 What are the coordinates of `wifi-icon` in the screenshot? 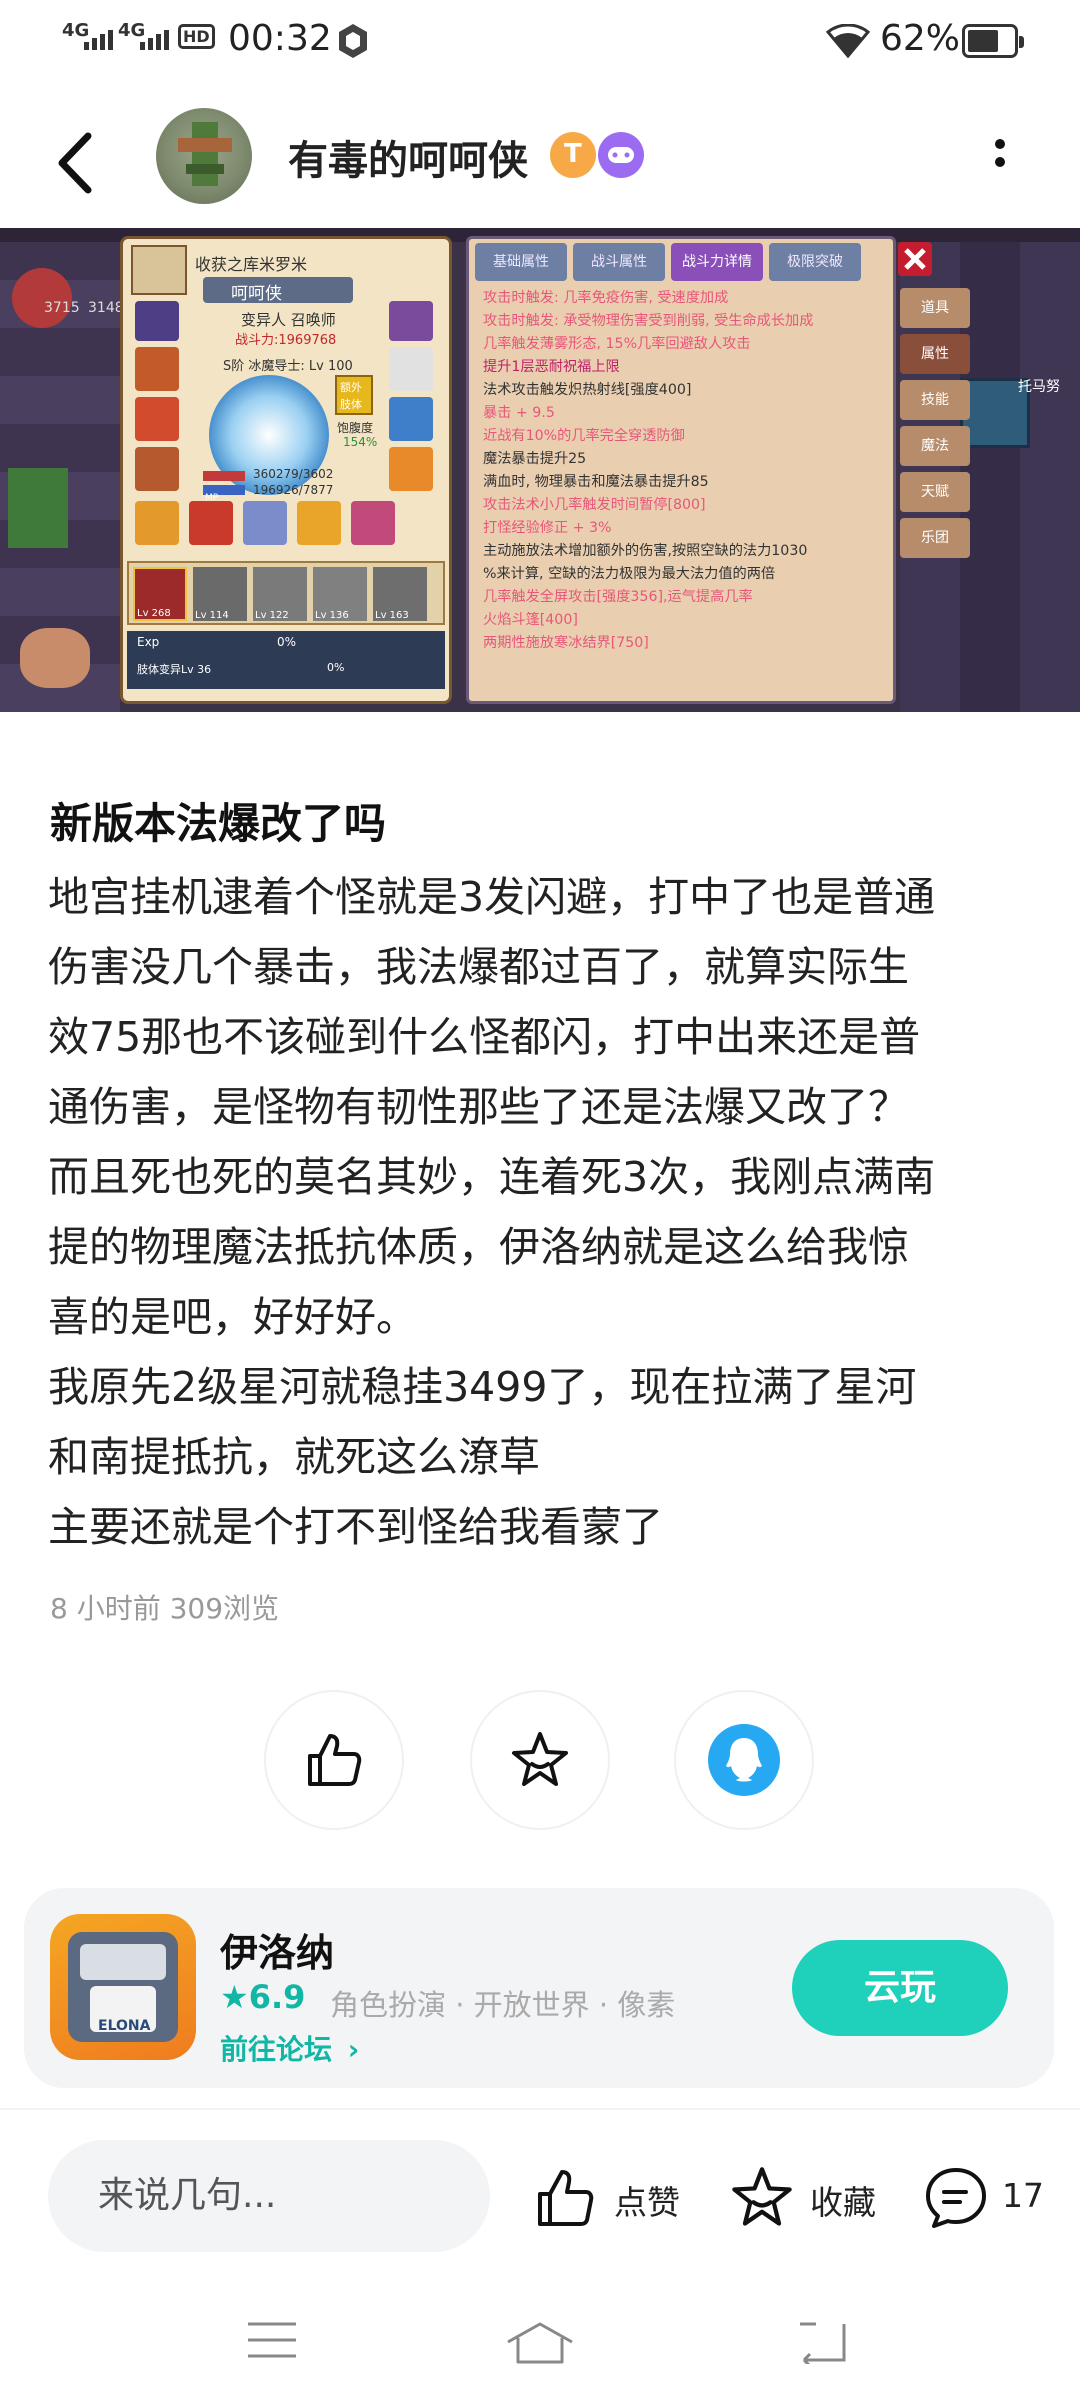 It's located at (848, 41).